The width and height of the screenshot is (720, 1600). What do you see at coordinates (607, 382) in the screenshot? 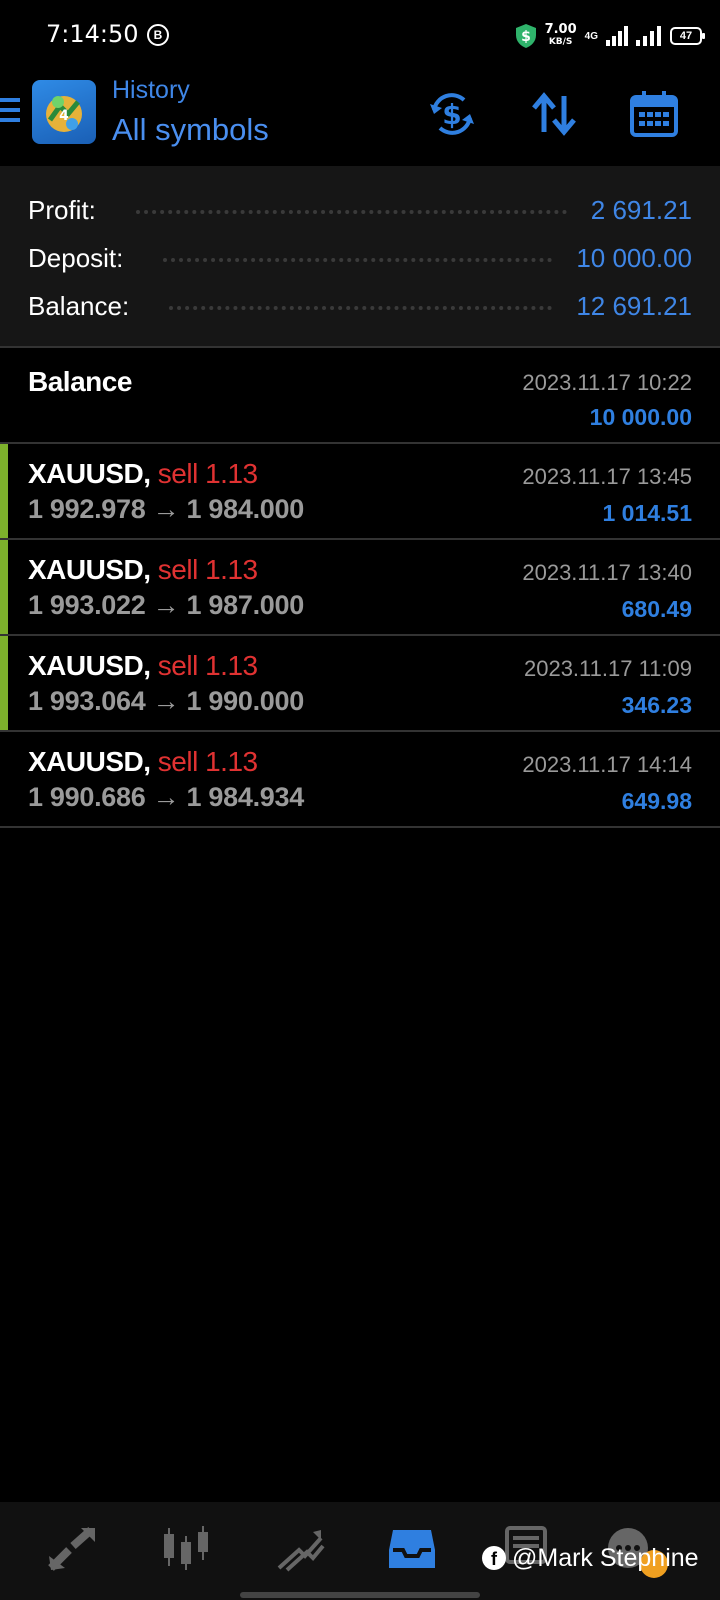
I see `entry-time: 2023.11.17 10:22` at bounding box center [607, 382].